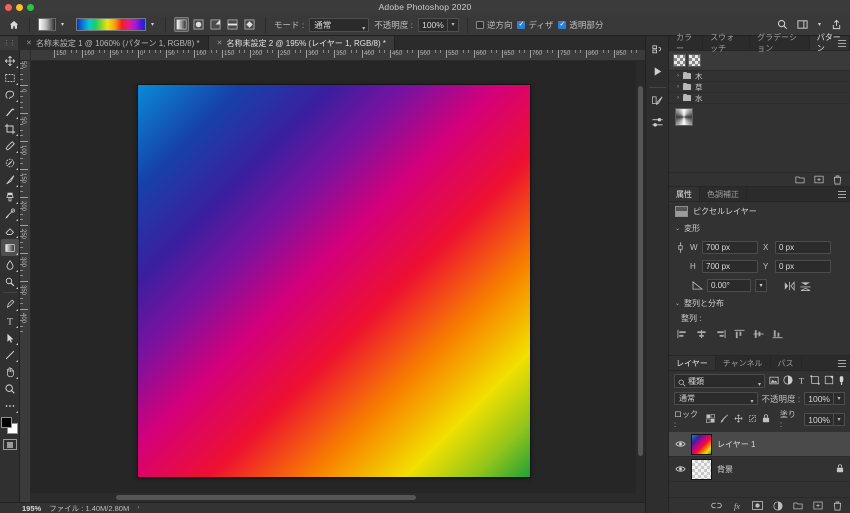 The height and width of the screenshot is (513, 850). What do you see at coordinates (780, 444) in the screenshot?
I see `layer-name: レイヤー 1` at bounding box center [780, 444].